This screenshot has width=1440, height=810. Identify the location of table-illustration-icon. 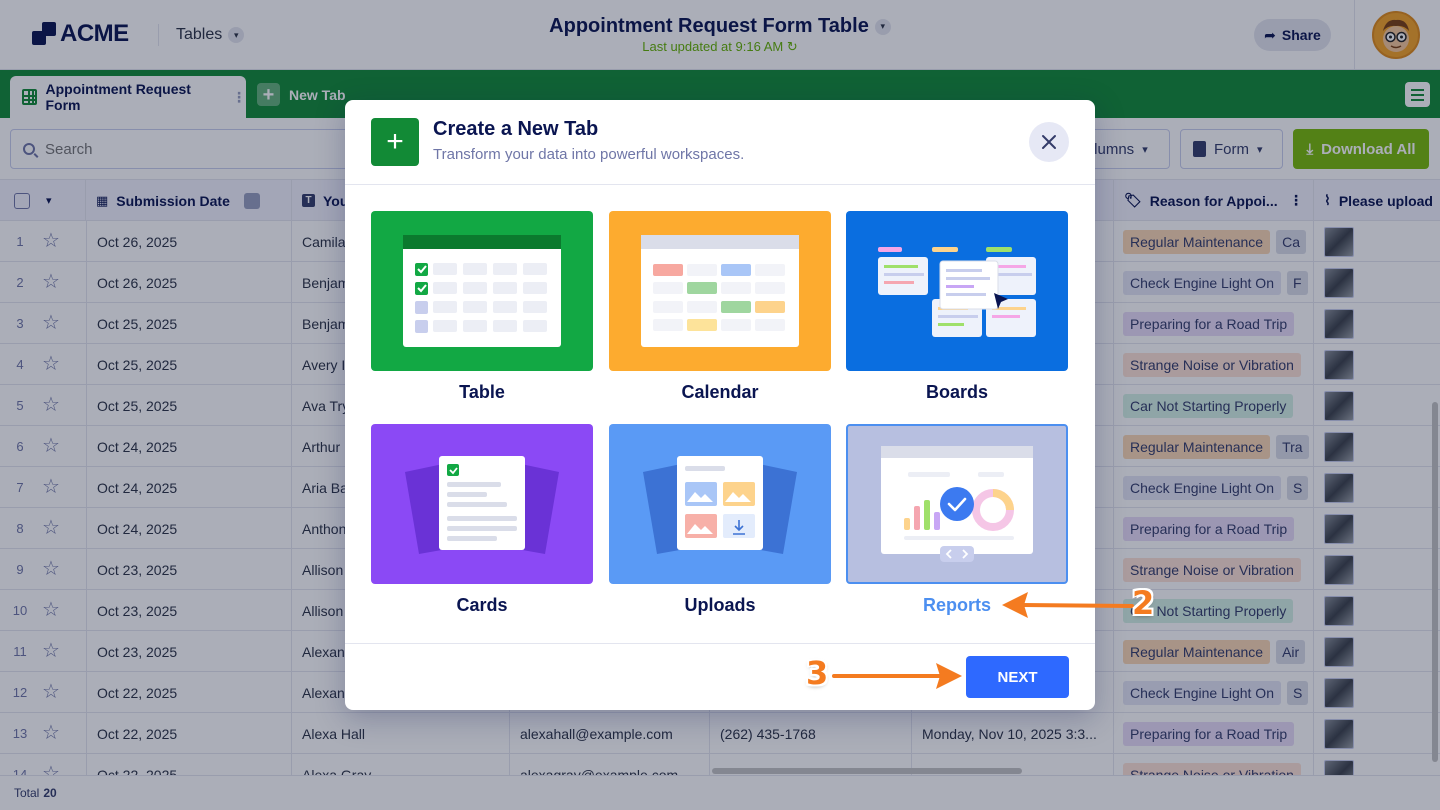
(482, 291).